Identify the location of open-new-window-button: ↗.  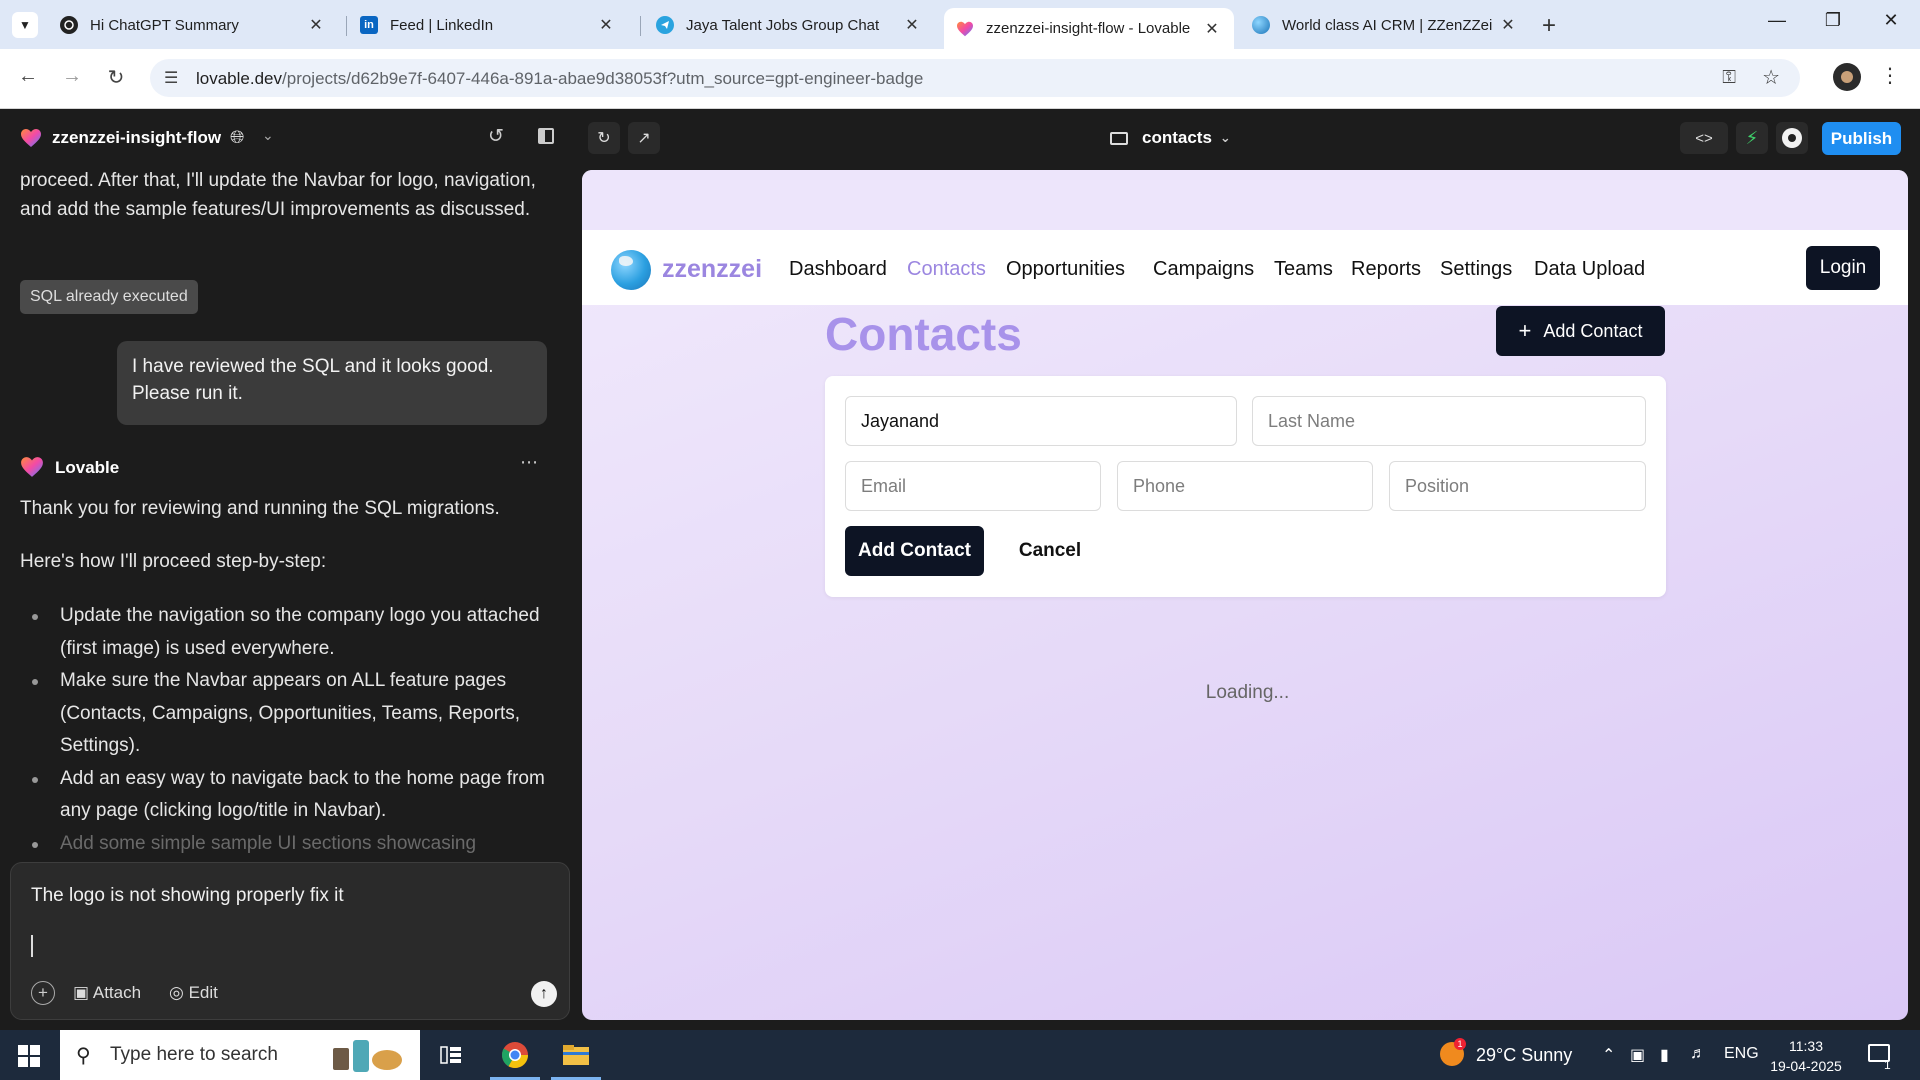
(644, 138).